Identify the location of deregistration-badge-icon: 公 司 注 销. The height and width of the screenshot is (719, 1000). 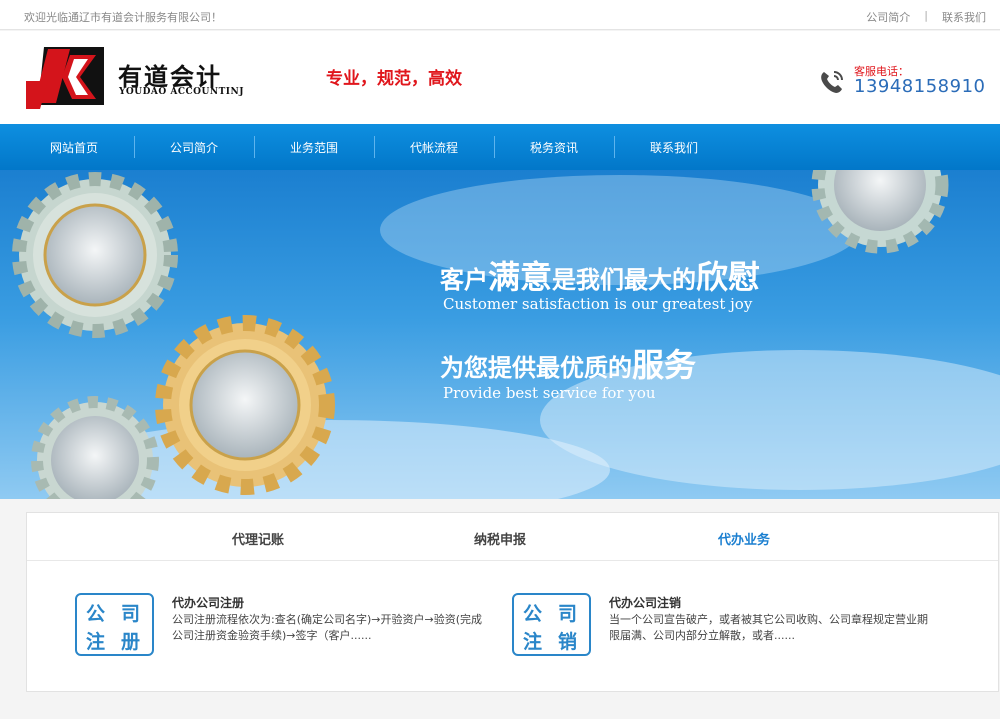
(551, 624).